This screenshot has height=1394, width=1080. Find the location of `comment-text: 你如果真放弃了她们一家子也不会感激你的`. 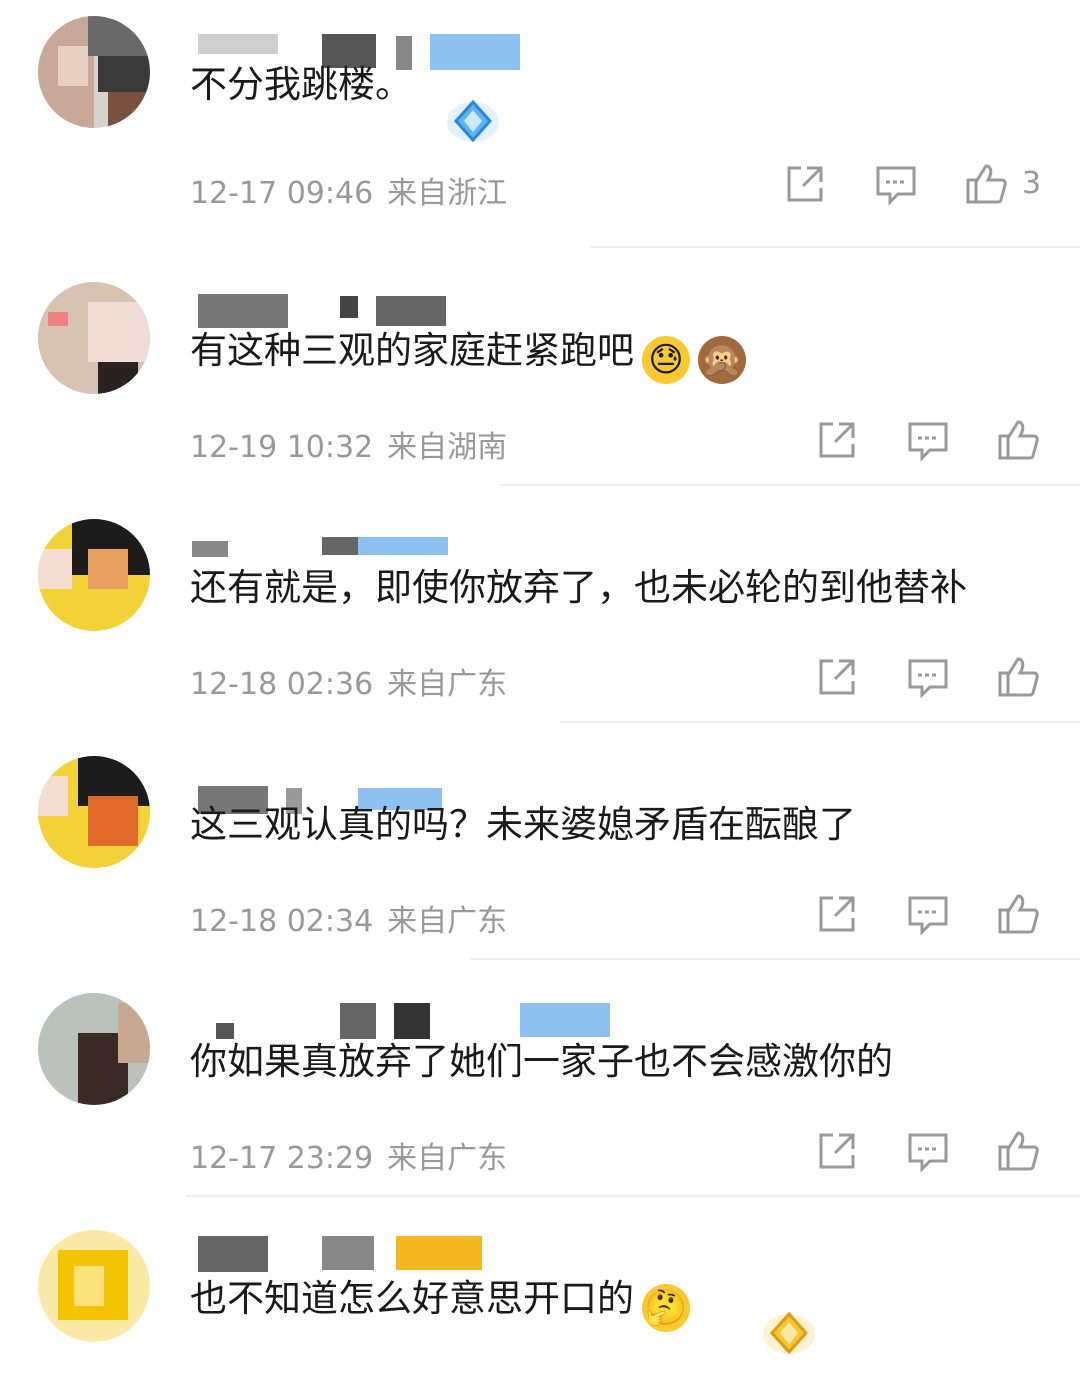

comment-text: 你如果真放弃了她们一家子也不会感激你的 is located at coordinates (541, 1061).